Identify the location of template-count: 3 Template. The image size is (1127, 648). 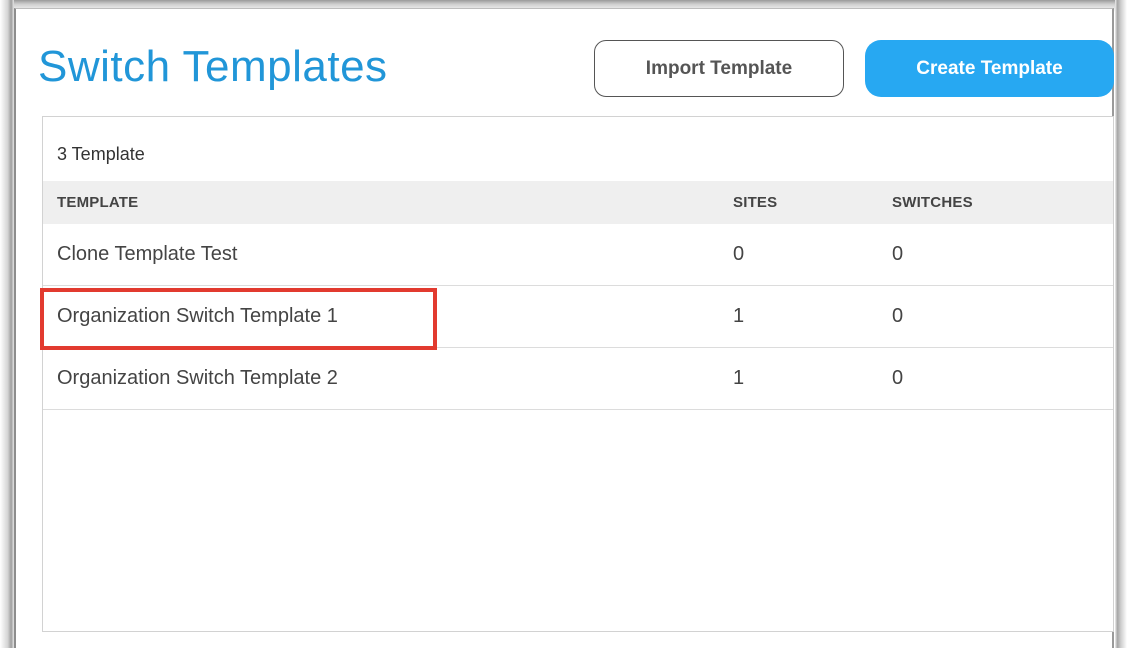
(101, 154).